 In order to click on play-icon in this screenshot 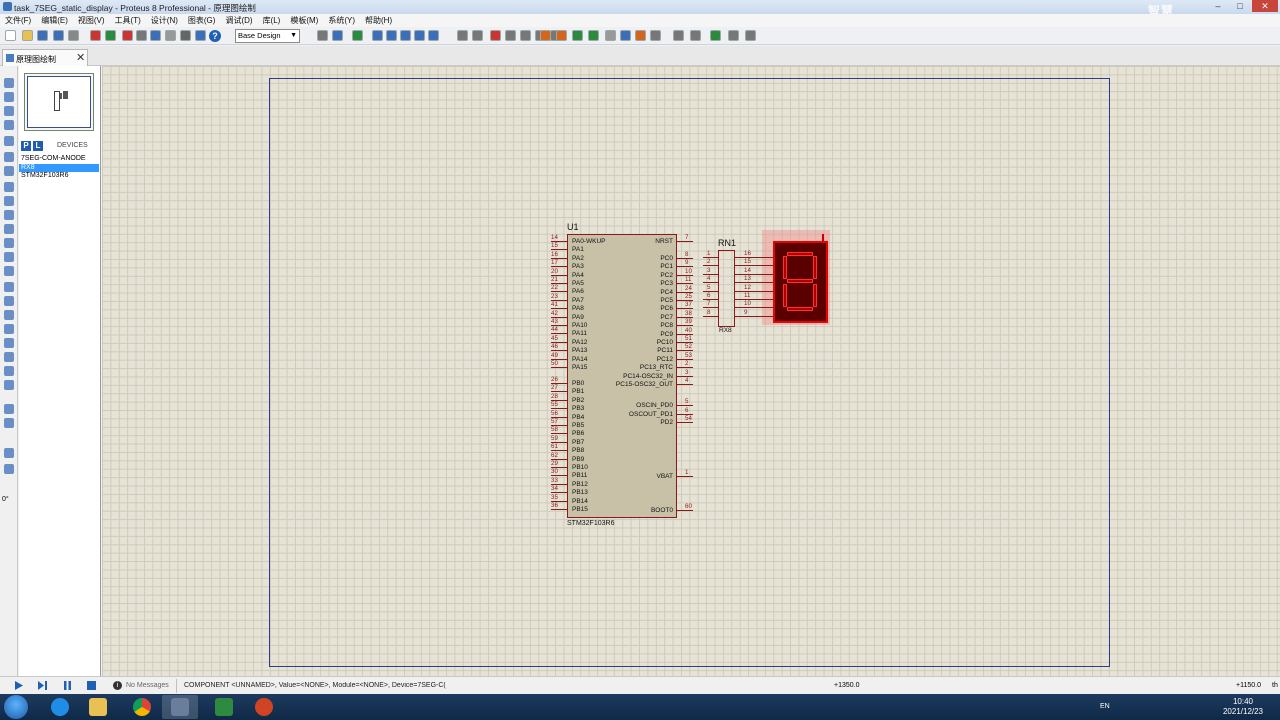, I will do `click(18, 685)`.